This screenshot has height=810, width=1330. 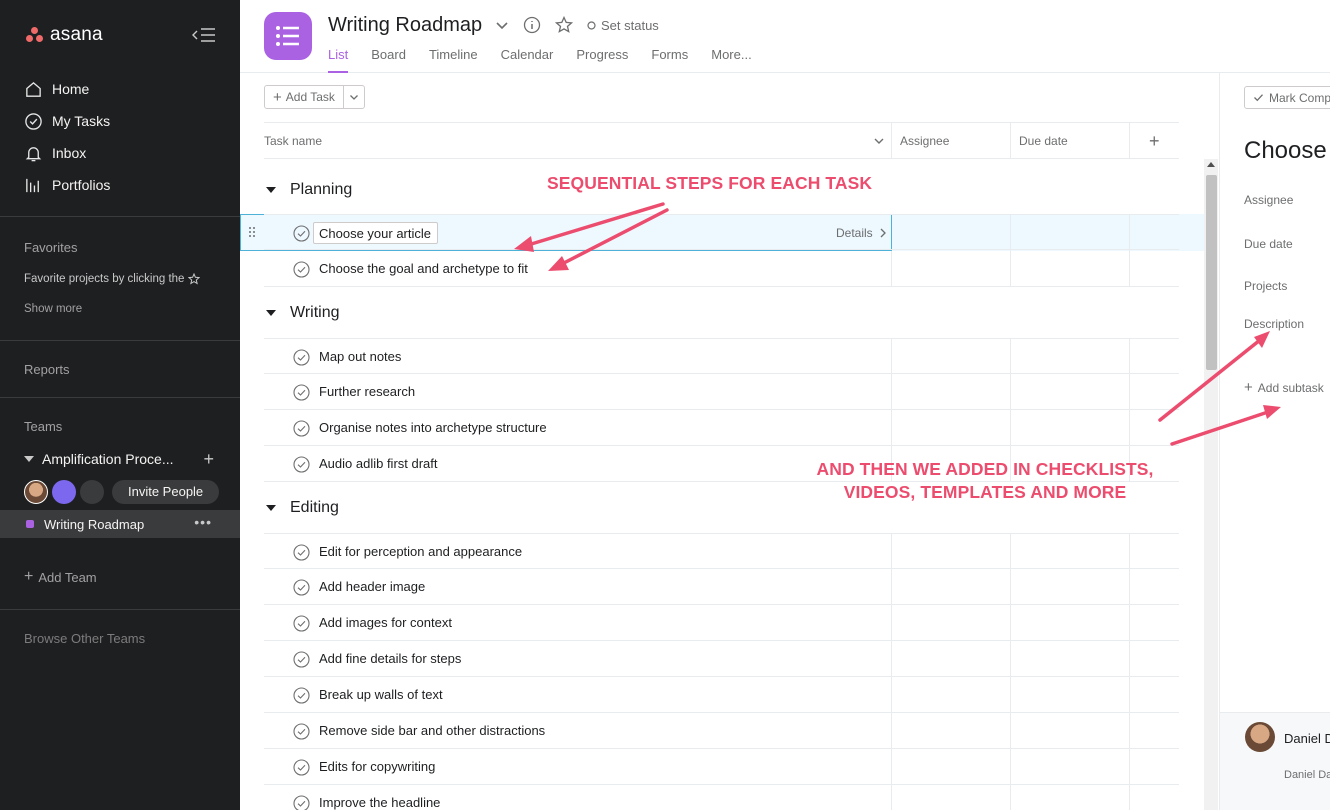 I want to click on section-header: Planning, so click(x=309, y=190).